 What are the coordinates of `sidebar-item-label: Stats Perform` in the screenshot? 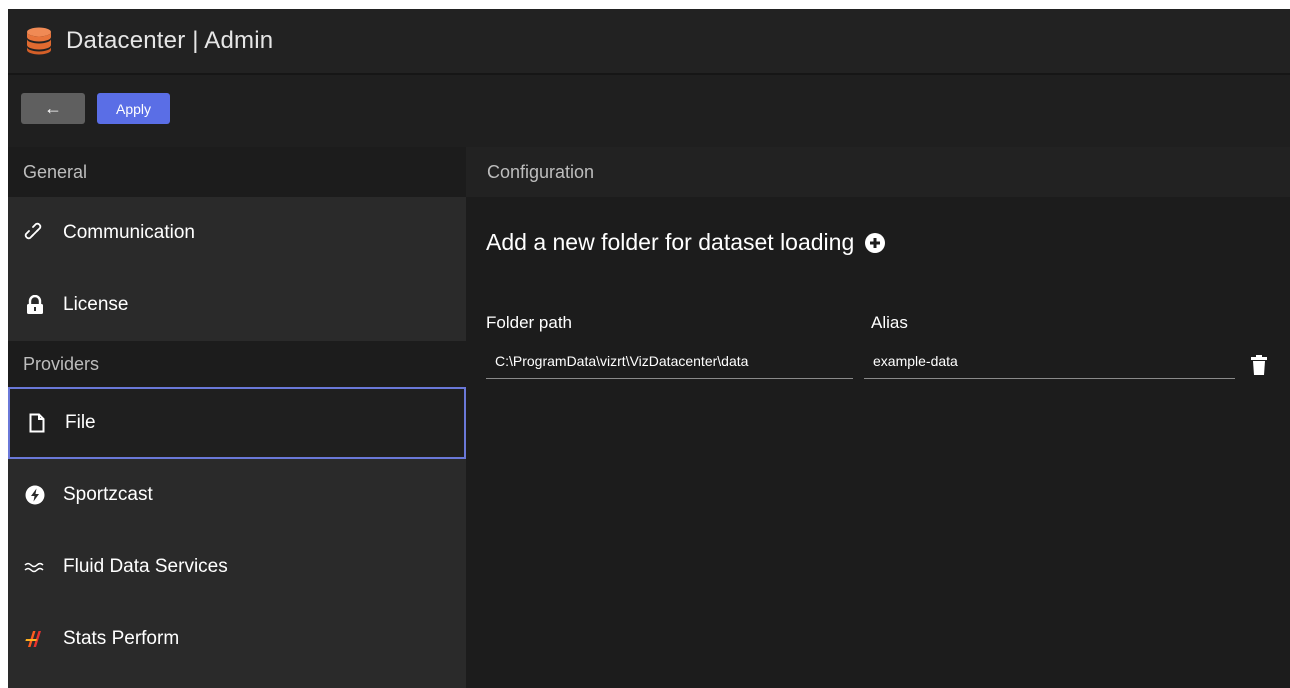 It's located at (121, 638).